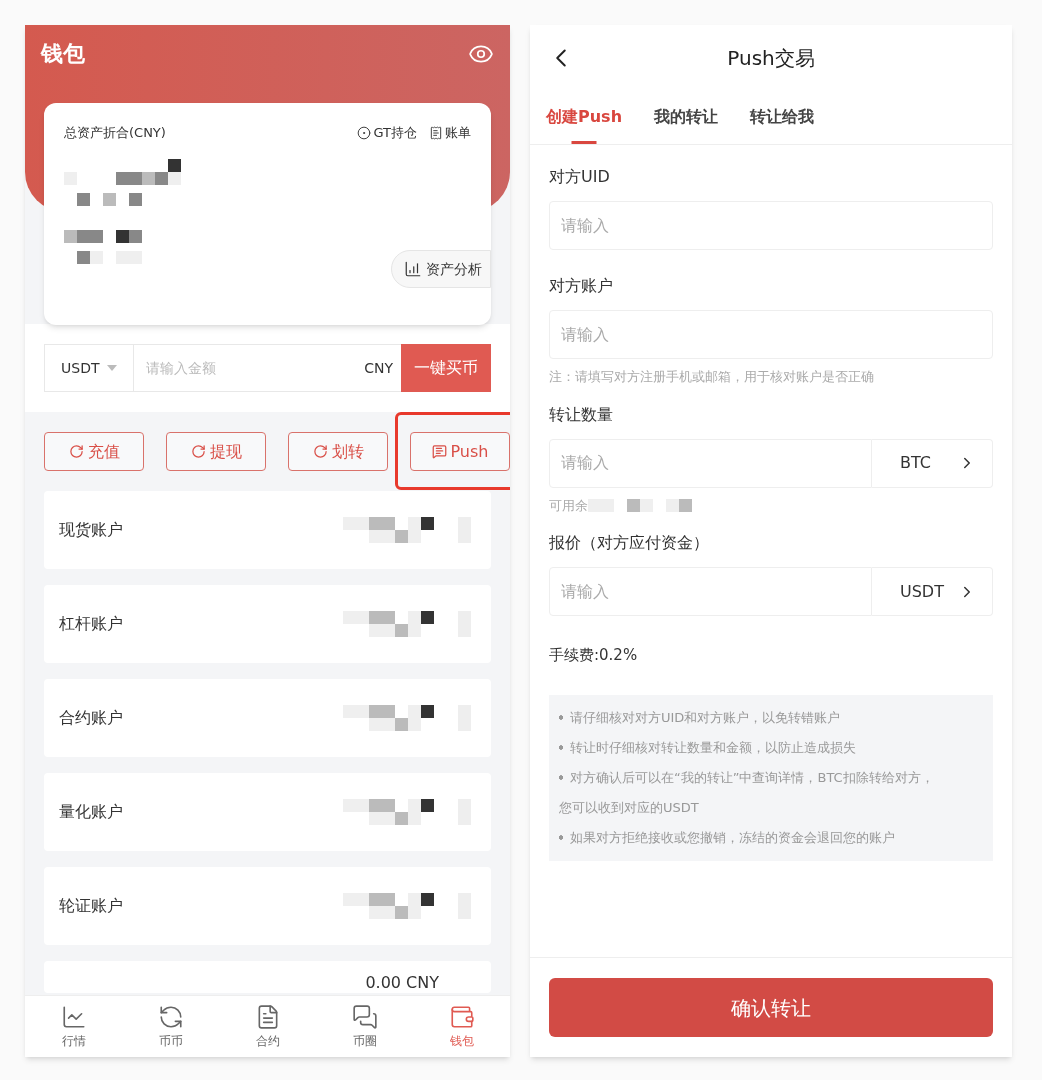 The height and width of the screenshot is (1080, 1042). I want to click on account-name: 轮证账户, so click(91, 906).